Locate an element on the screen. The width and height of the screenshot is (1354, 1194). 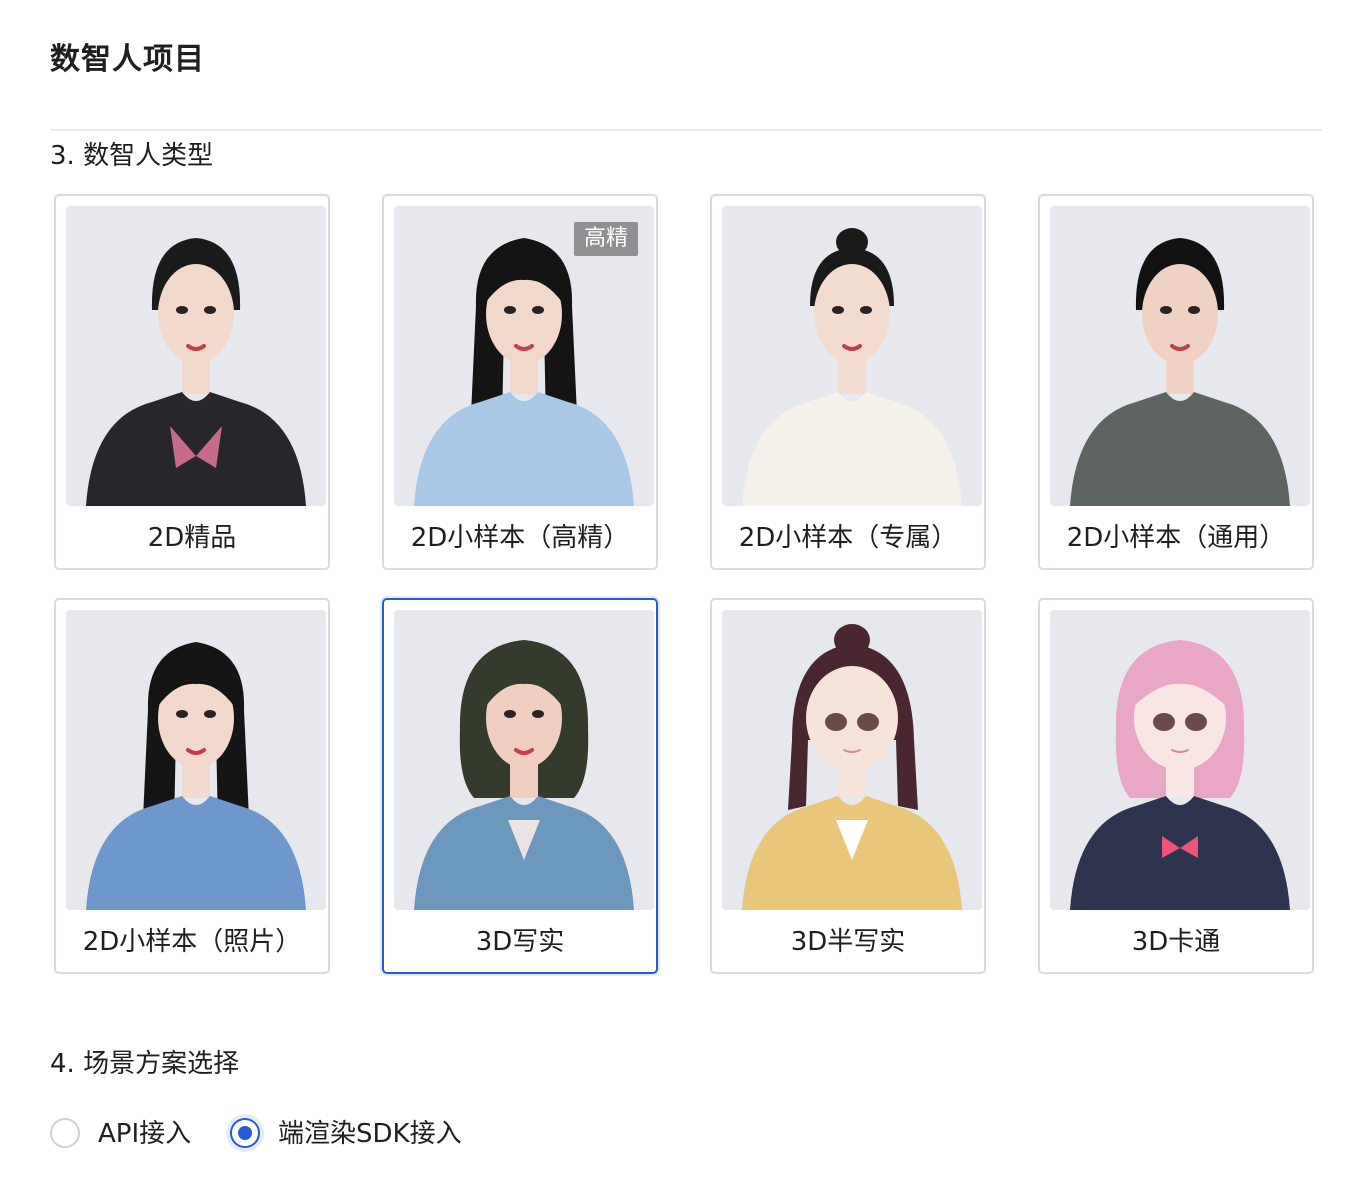
avatar-portrait-image: 高精 is located at coordinates (524, 356).